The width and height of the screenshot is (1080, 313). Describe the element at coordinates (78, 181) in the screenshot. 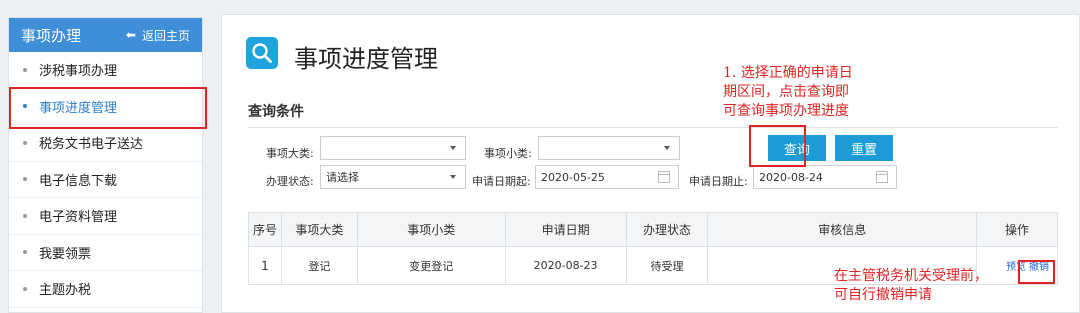

I see `sidebar-item-label: 电子信息下载` at that location.